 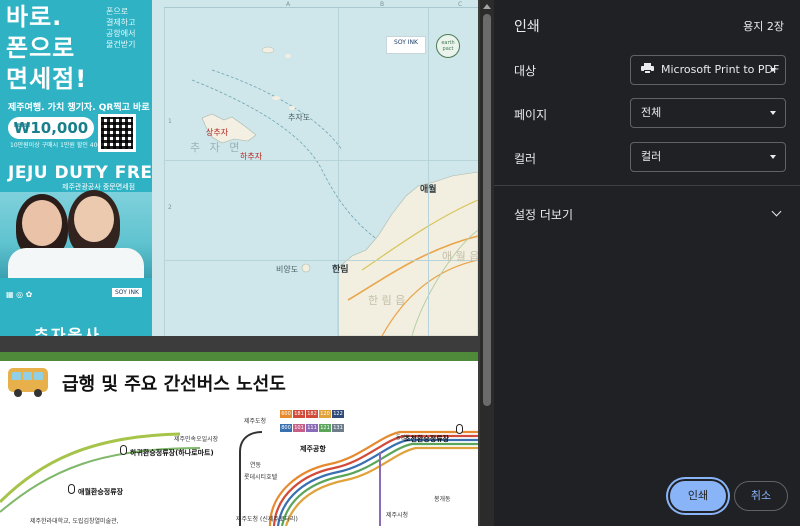 I want to click on print-button: 인쇄, so click(x=698, y=496).